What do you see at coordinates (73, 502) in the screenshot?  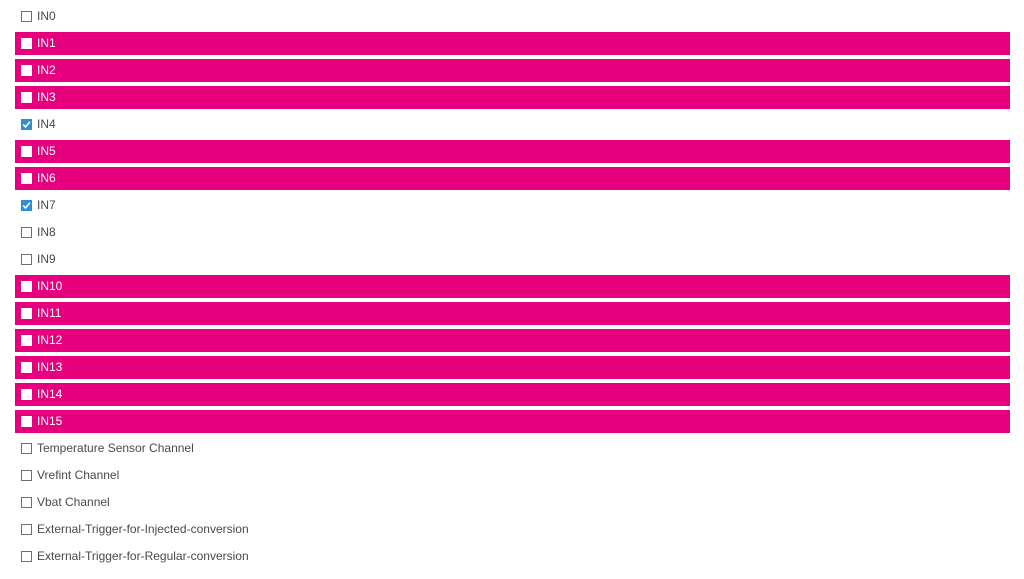 I see `channel-label: Vbat Channel` at bounding box center [73, 502].